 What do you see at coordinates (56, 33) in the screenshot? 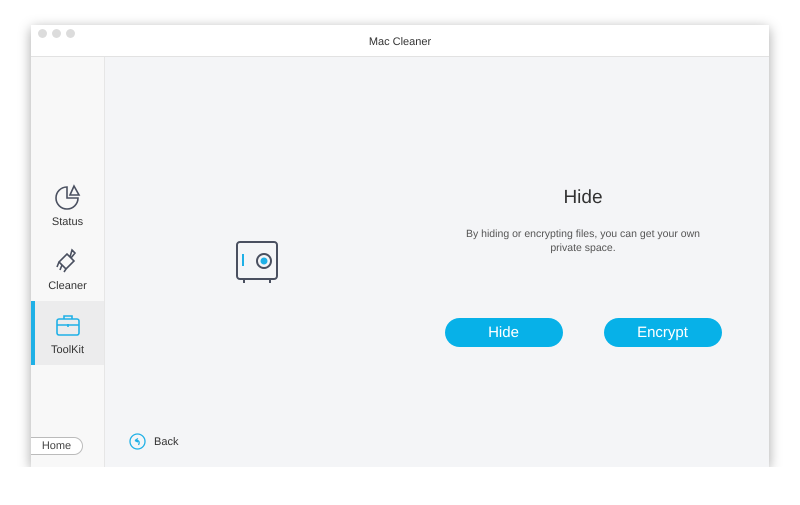
I see `minimize-button` at bounding box center [56, 33].